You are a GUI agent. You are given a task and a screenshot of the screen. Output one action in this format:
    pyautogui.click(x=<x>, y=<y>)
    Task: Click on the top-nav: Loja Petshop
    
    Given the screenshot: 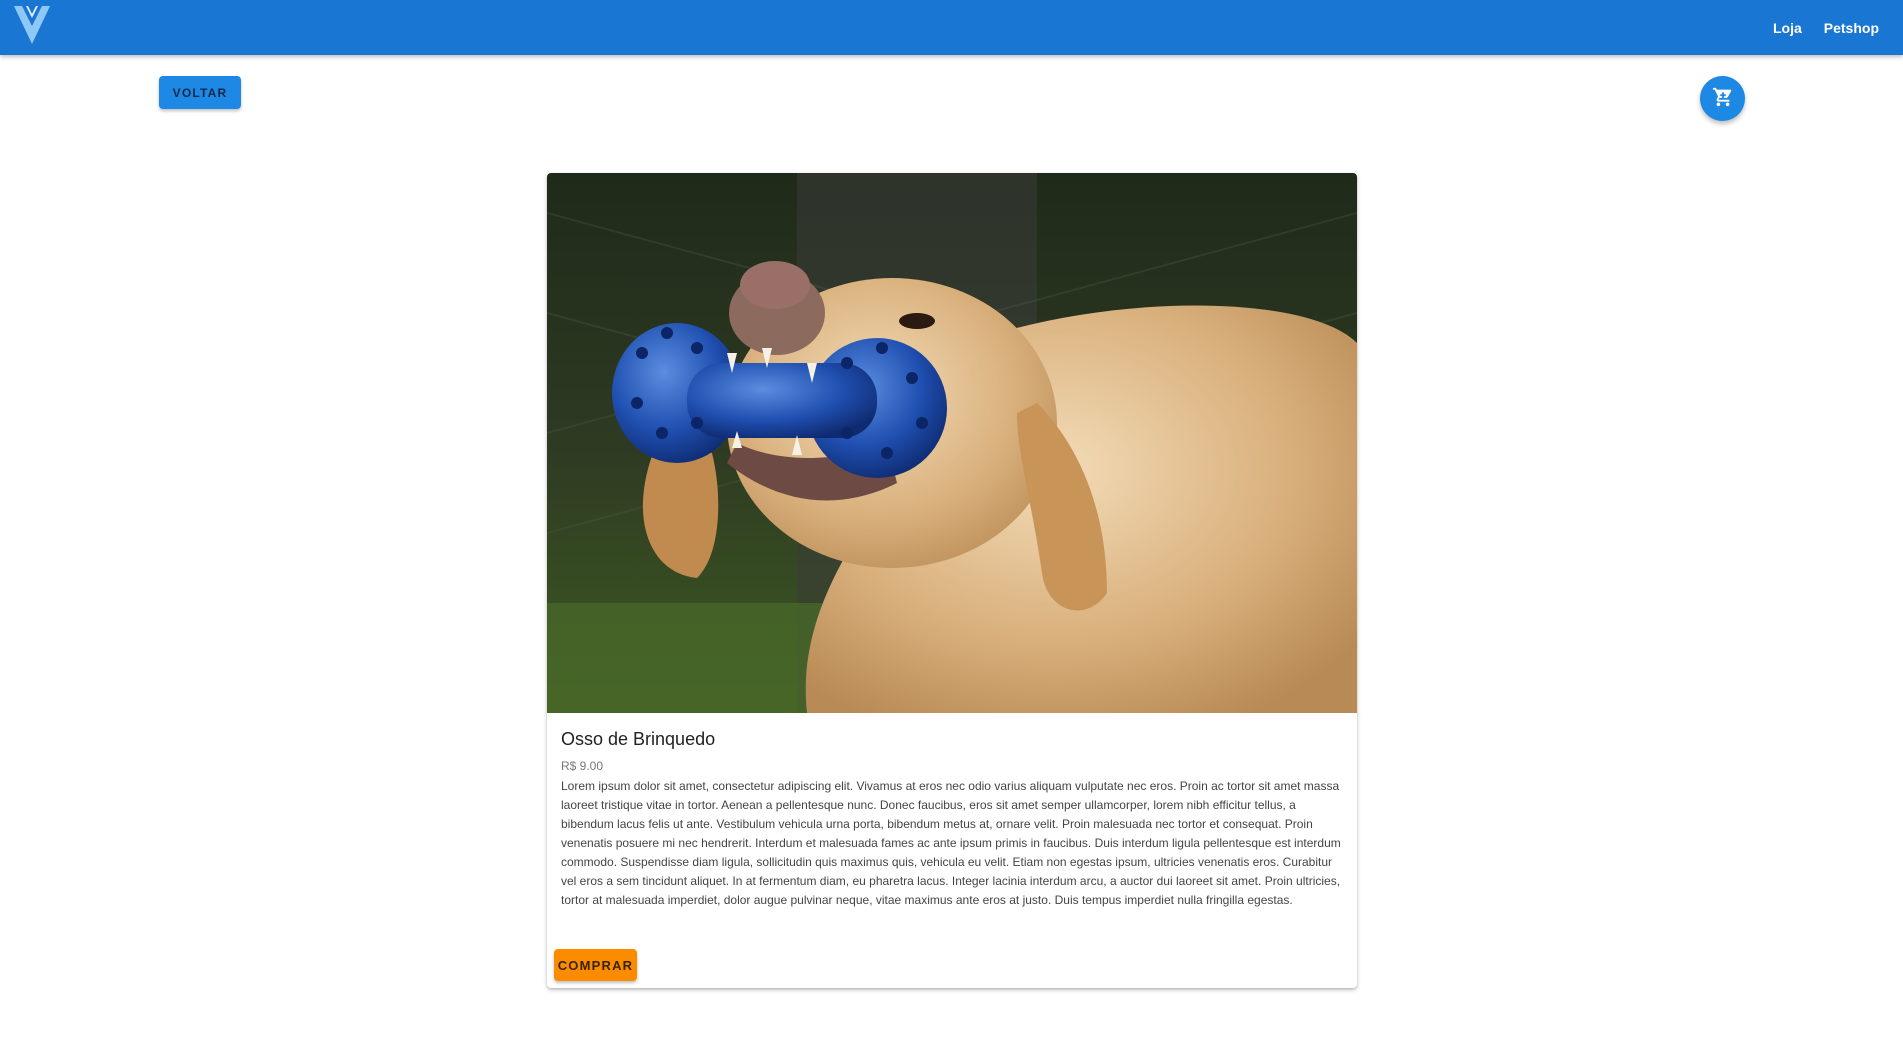 What is the action you would take?
    pyautogui.click(x=1815, y=27)
    